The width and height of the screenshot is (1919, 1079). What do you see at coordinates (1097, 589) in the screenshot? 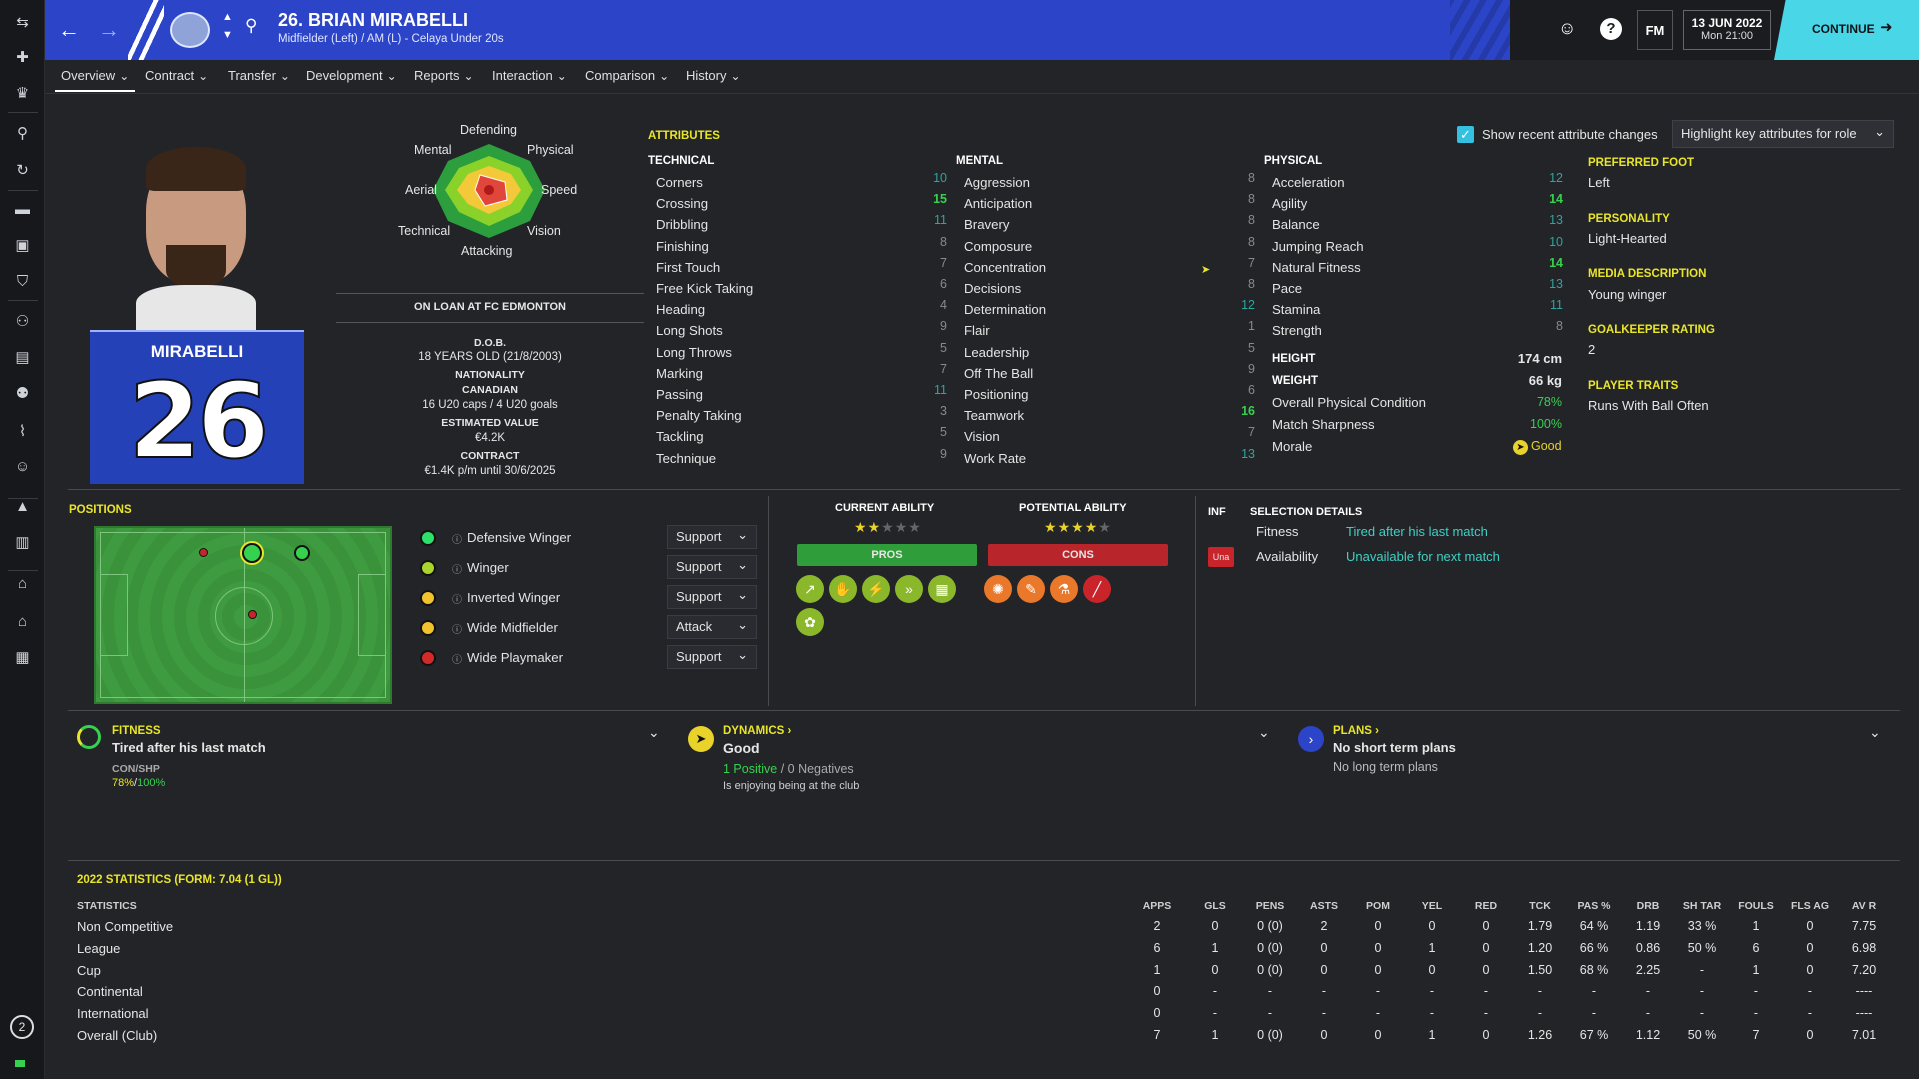
I see `con-finishing-icon: ╱` at bounding box center [1097, 589].